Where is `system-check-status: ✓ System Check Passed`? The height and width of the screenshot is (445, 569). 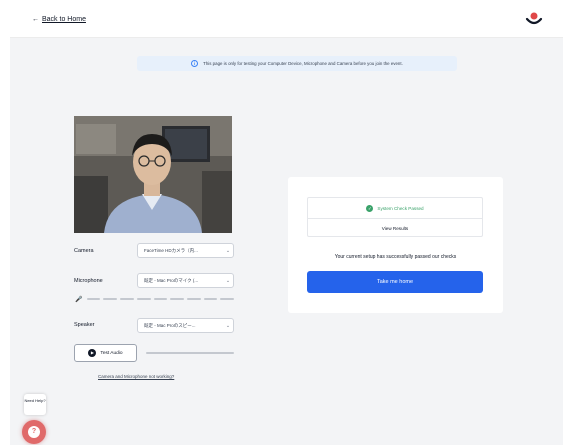 system-check-status: ✓ System Check Passed is located at coordinates (395, 208).